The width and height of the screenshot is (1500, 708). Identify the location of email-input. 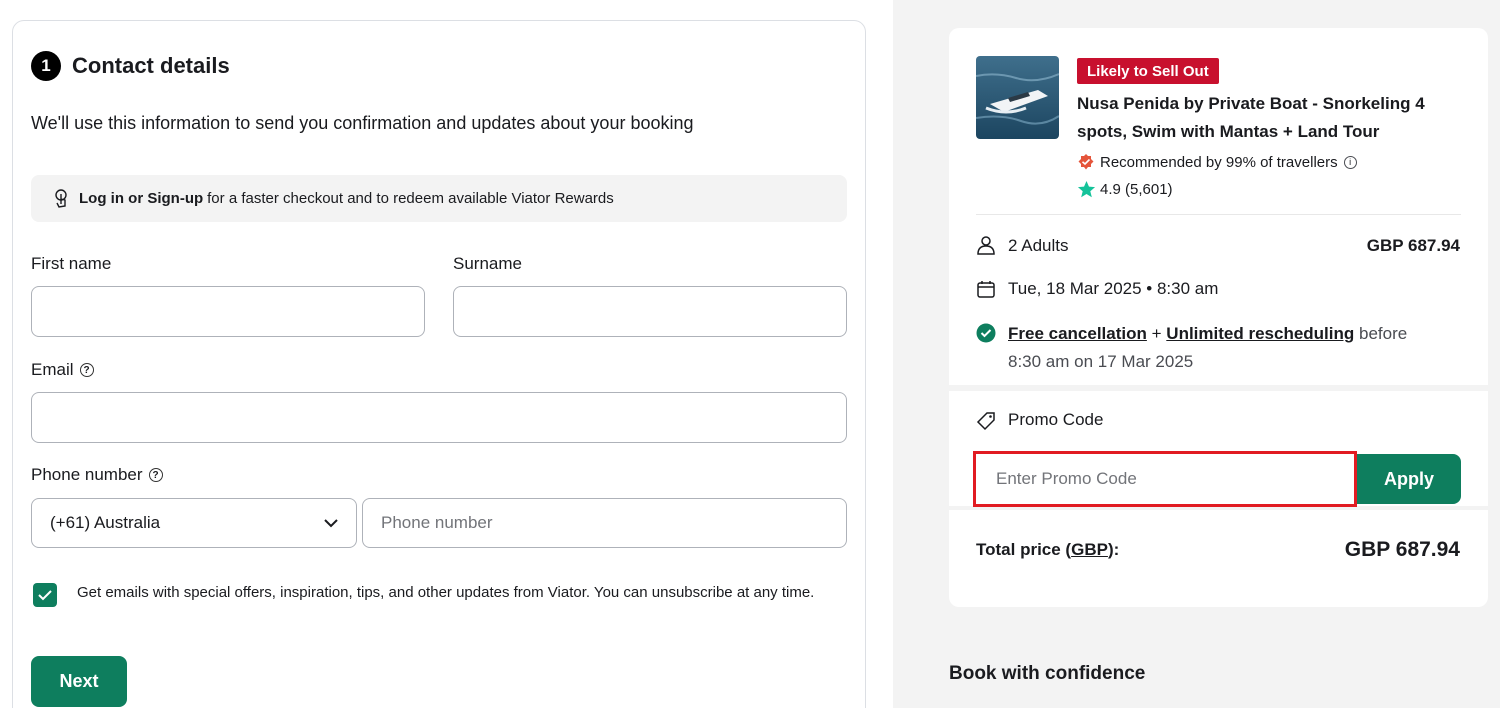
(439, 417).